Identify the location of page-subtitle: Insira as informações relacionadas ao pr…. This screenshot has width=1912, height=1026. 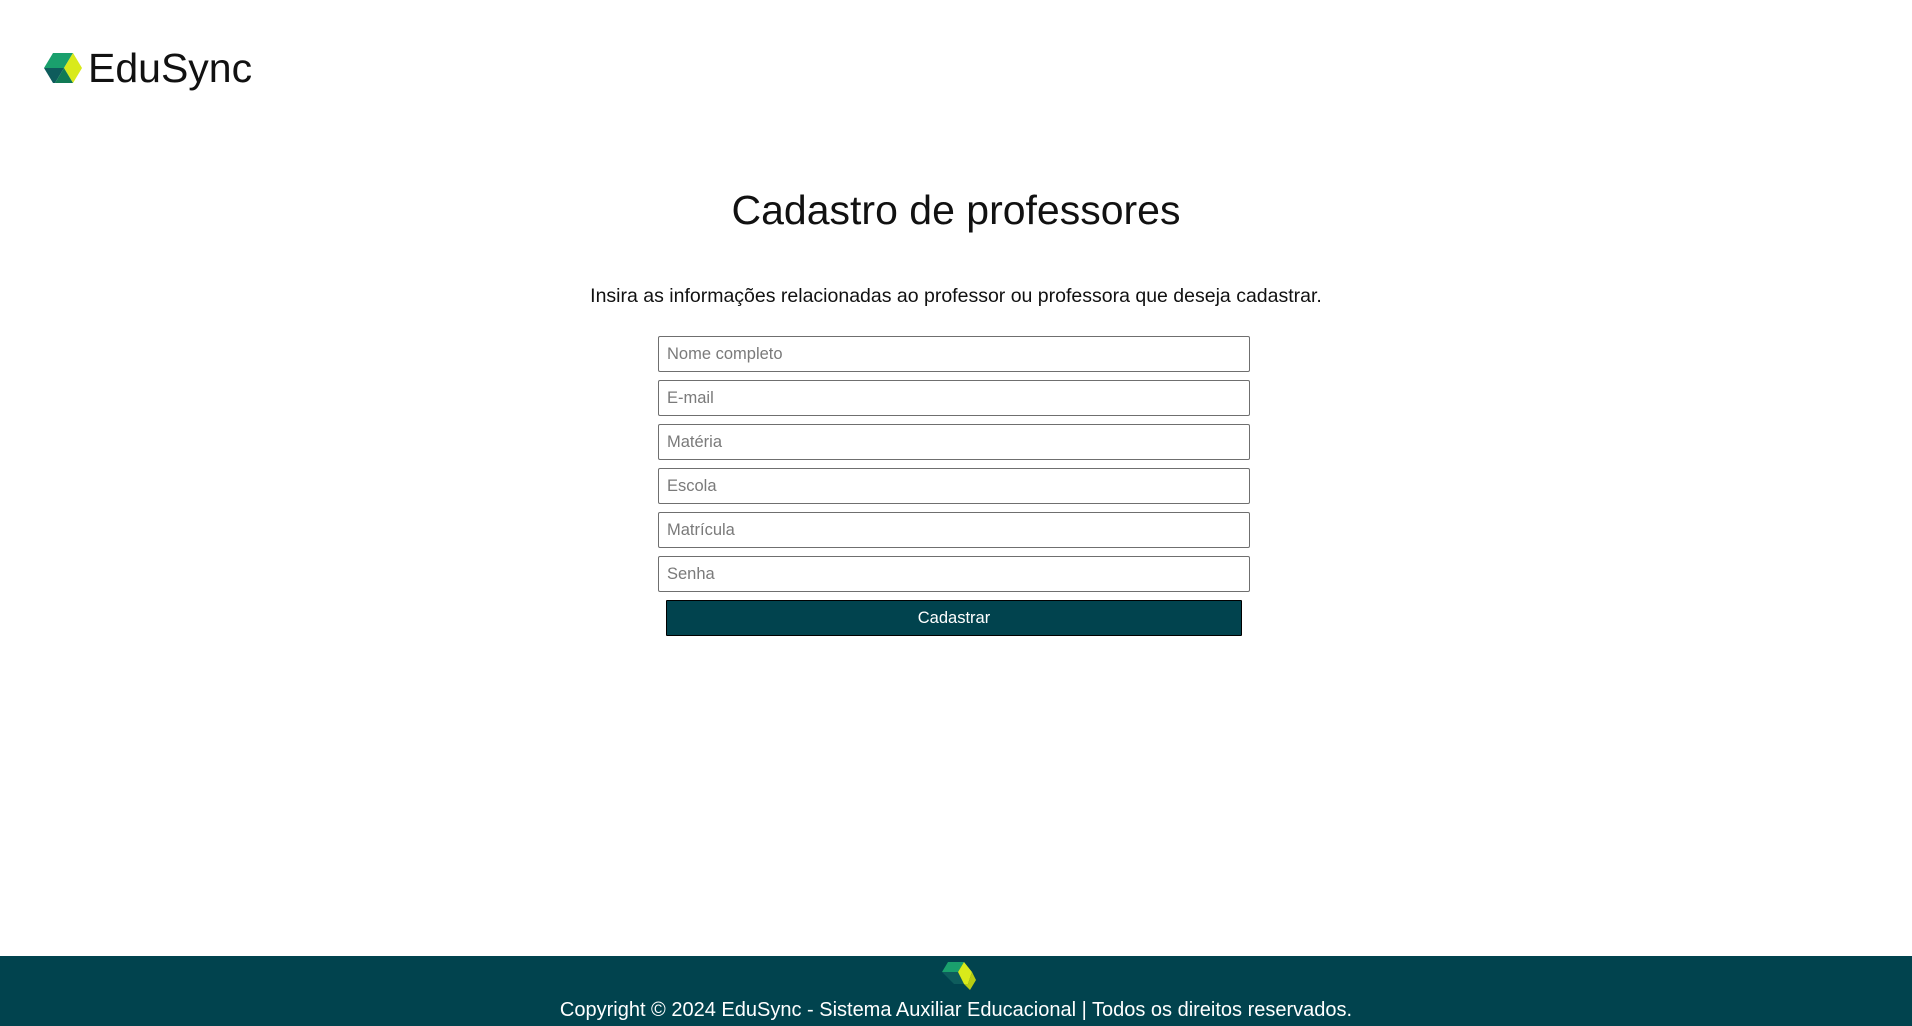
(956, 296).